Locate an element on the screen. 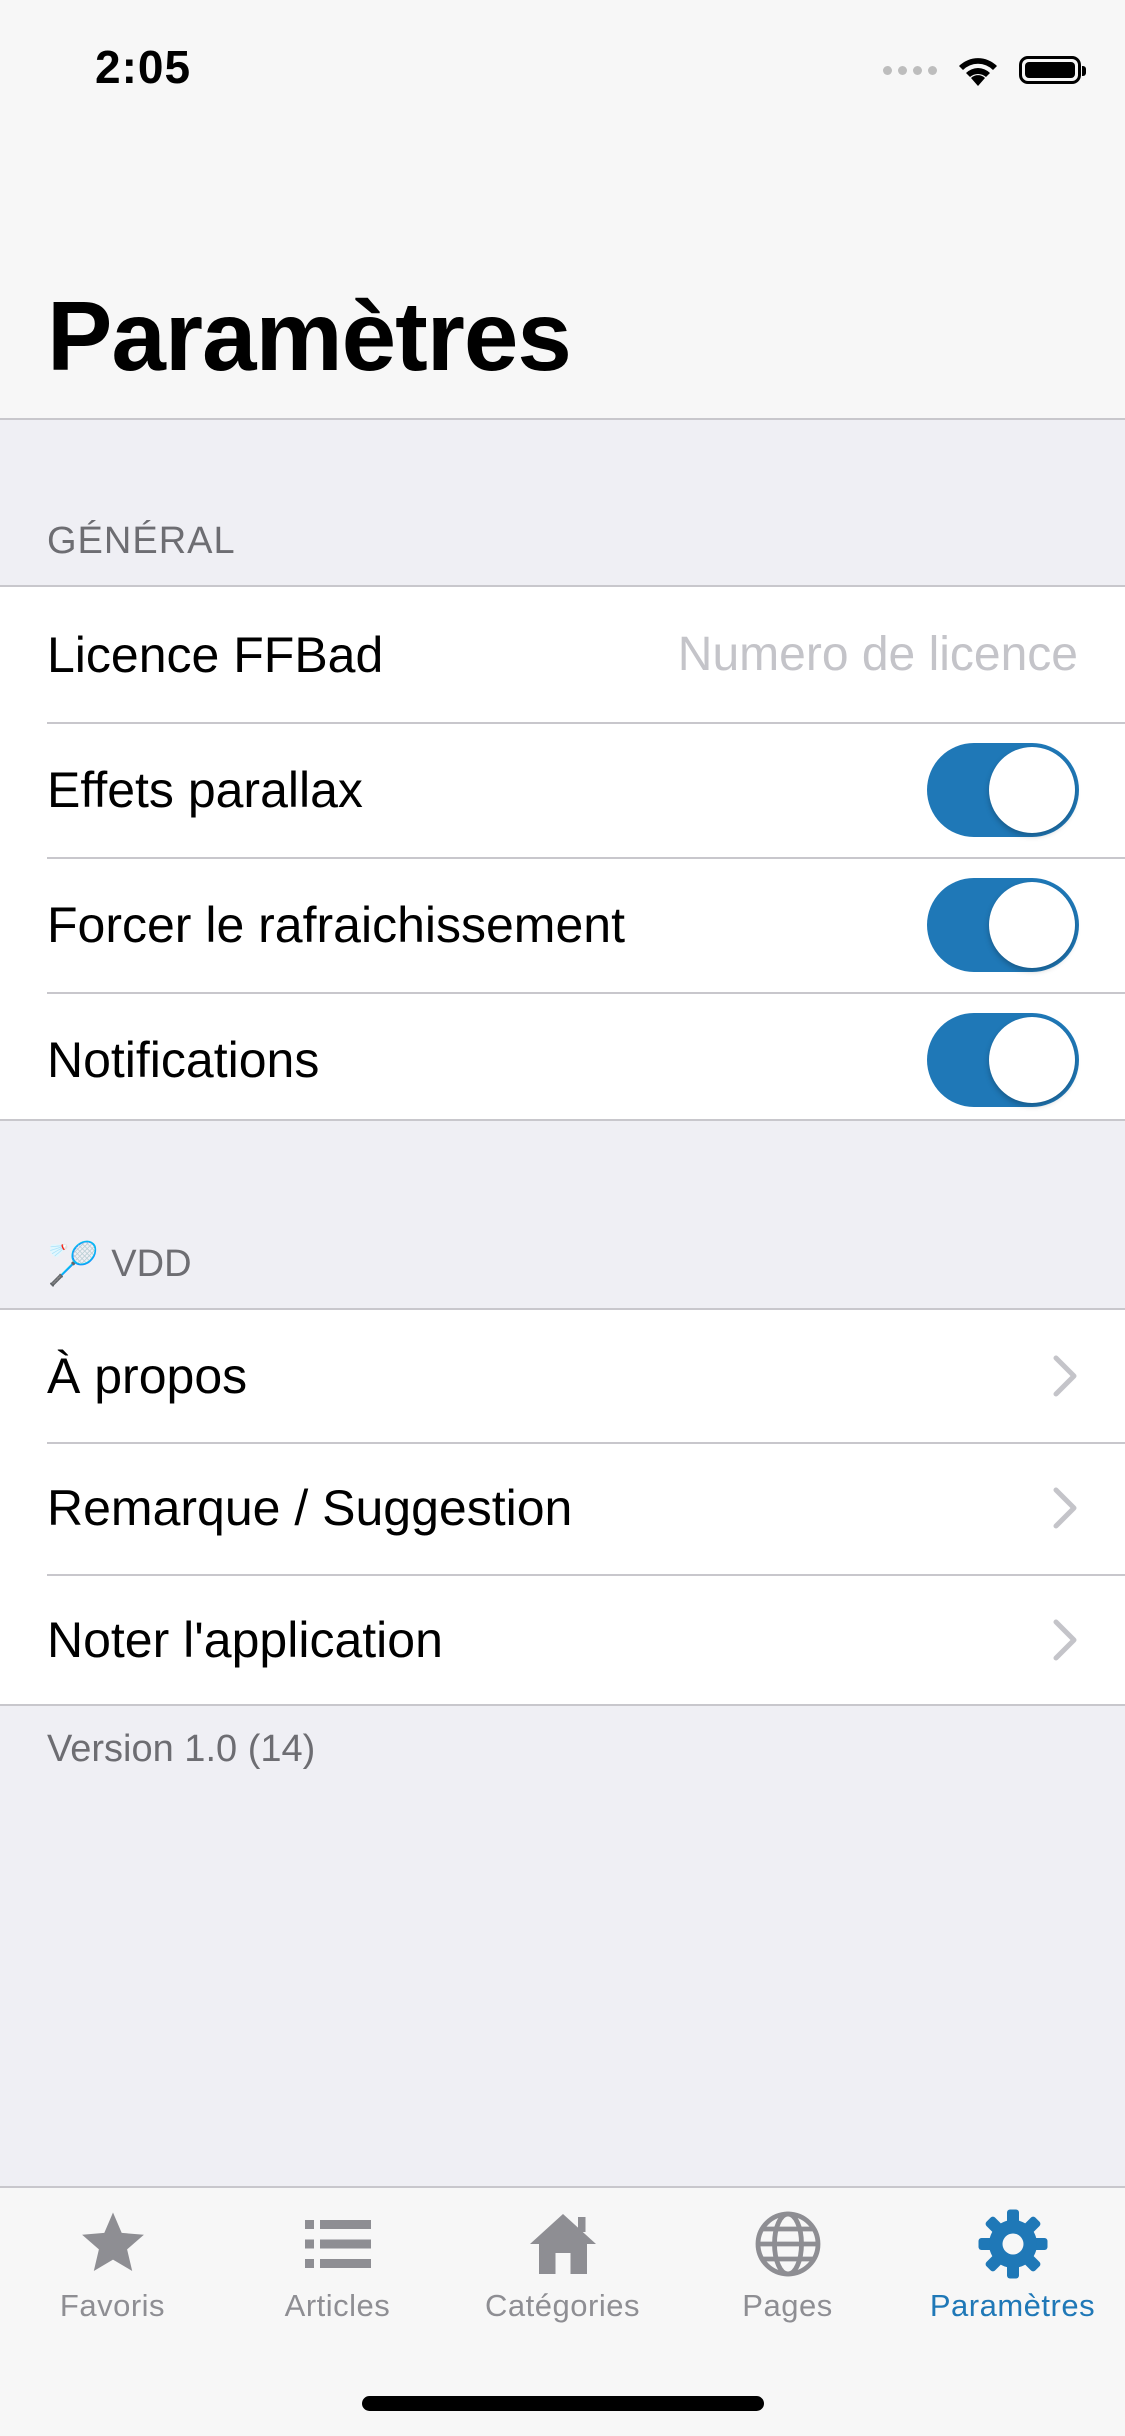 This screenshot has height=2436, width=1125. tab-favoris: Favoris is located at coordinates (112, 2266).